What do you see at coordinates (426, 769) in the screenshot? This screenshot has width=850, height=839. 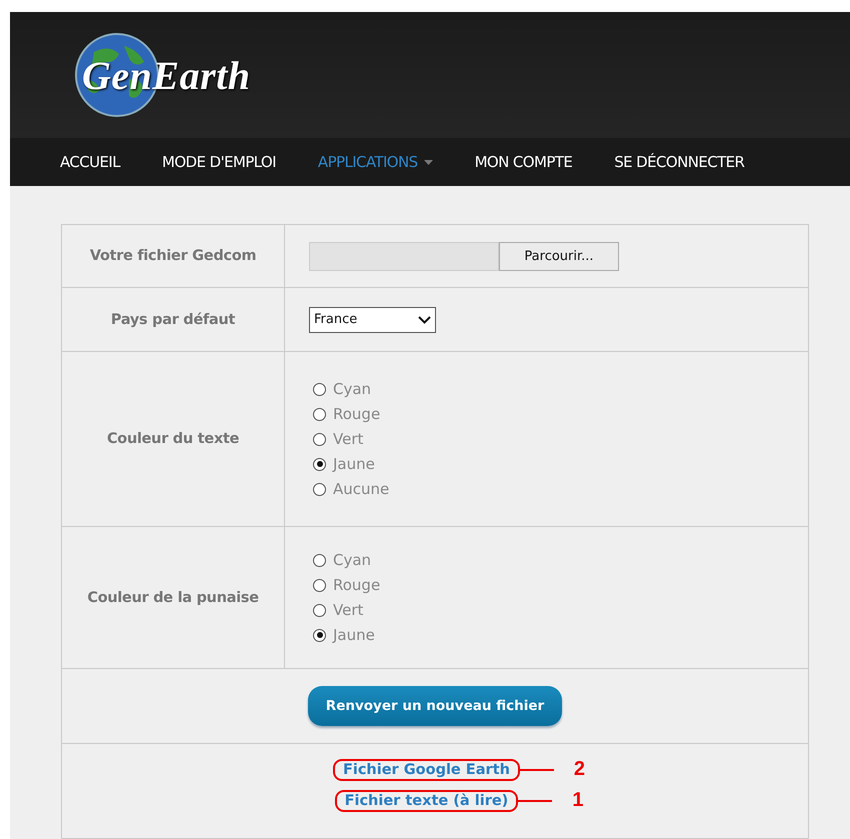 I see `file-link: Fichier Google Earth` at bounding box center [426, 769].